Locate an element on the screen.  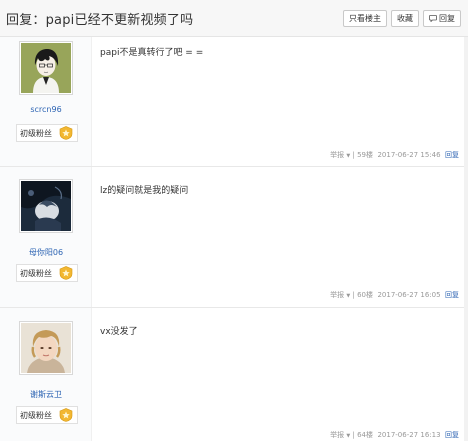
page-scroll-edge is located at coordinates (466, 239).